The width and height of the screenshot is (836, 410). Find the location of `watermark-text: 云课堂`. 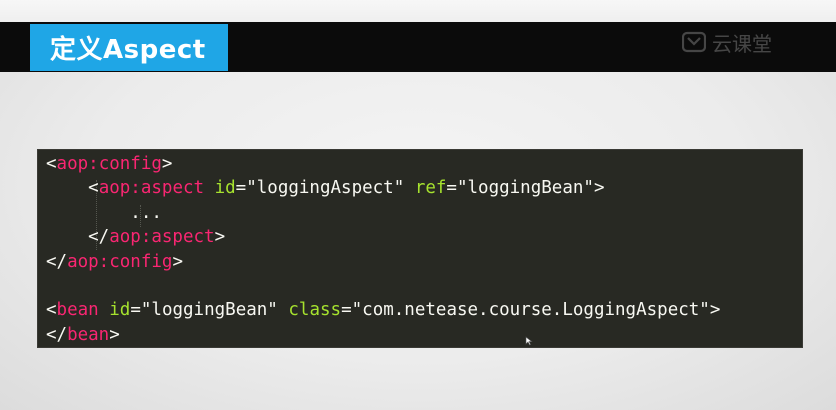

watermark-text: 云课堂 is located at coordinates (742, 43).